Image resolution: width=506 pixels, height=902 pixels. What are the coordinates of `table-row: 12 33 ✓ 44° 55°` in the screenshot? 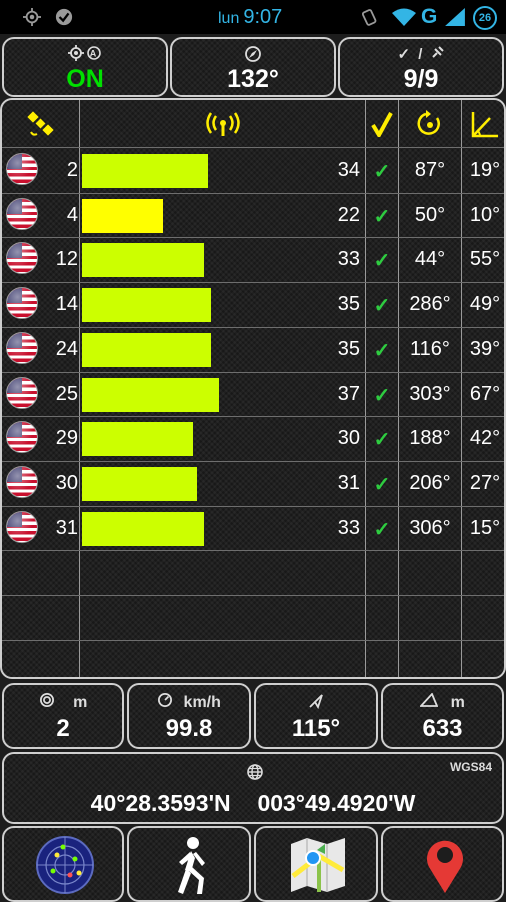 It's located at (253, 259).